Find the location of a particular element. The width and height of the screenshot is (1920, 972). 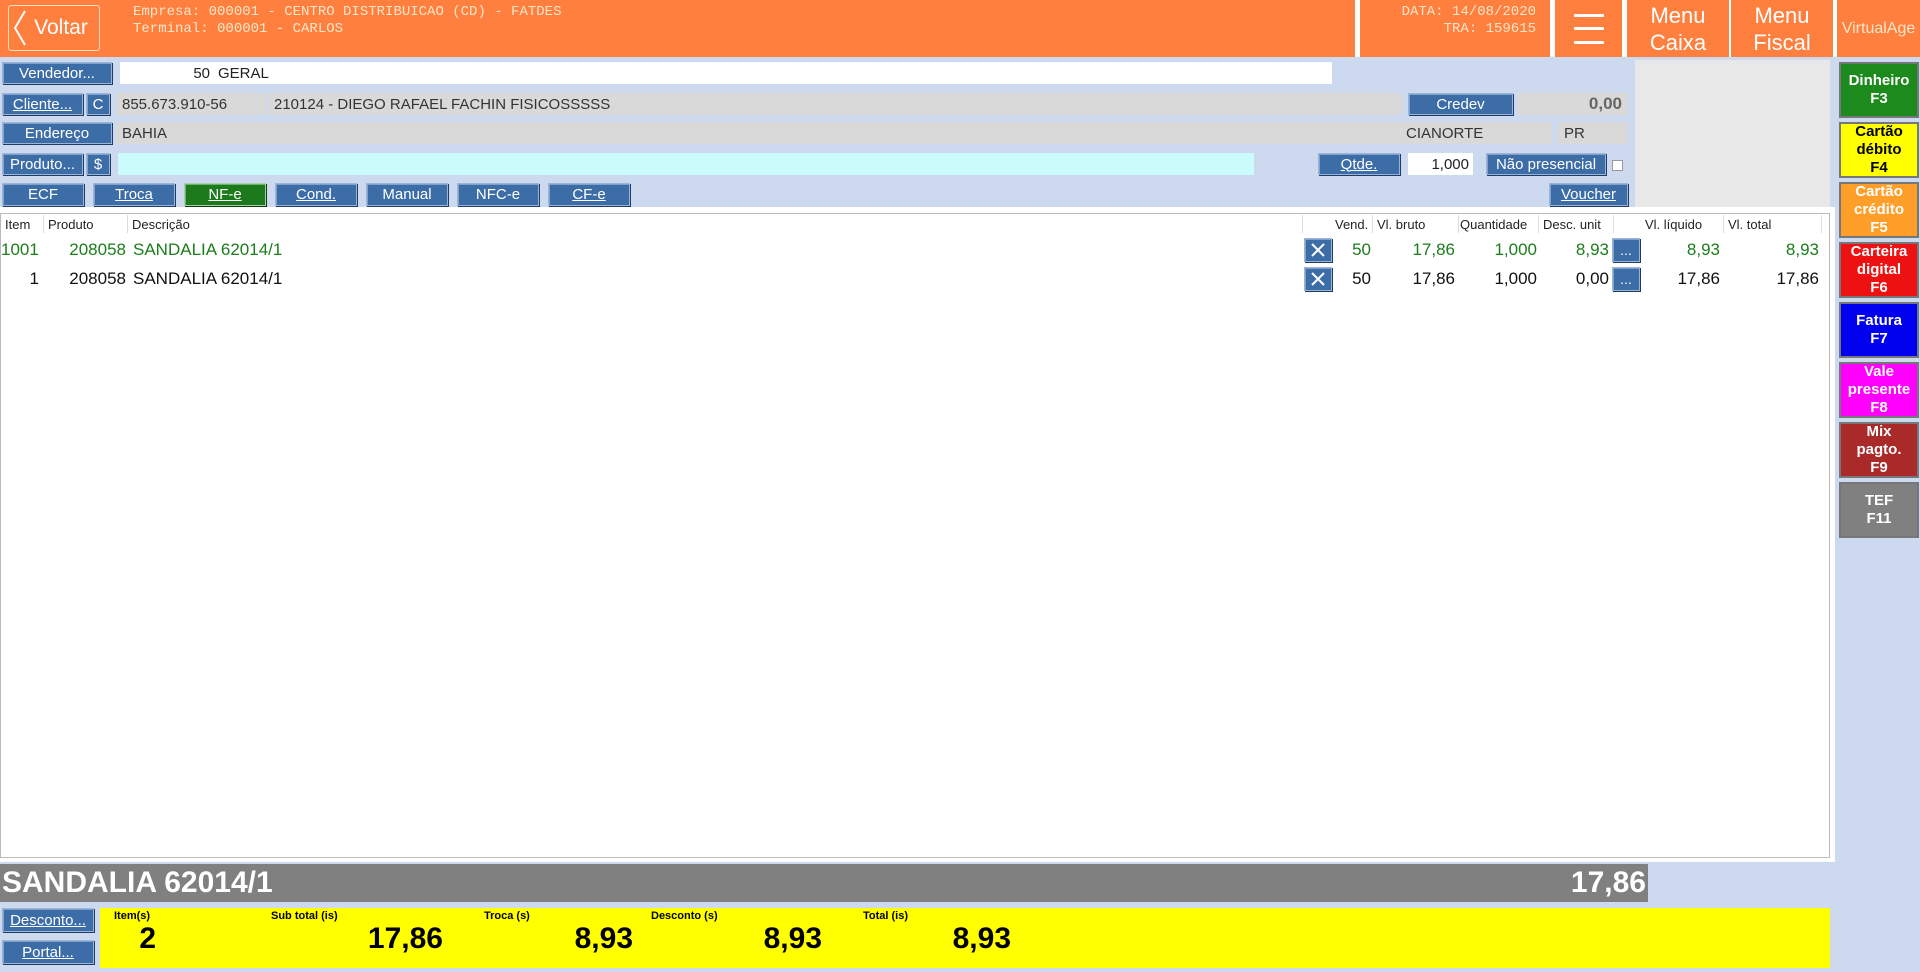

cell-vl-bruto: 17,86 is located at coordinates (1433, 278).